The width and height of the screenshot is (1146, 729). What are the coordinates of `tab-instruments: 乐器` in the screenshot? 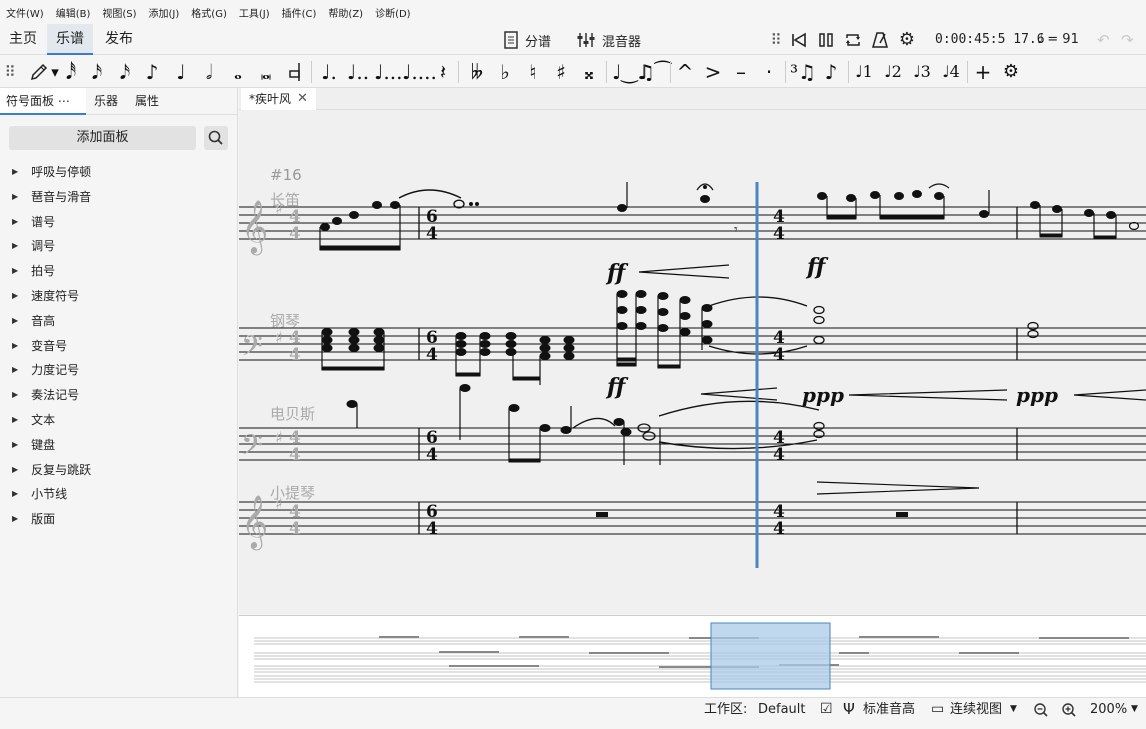 It's located at (106, 101).